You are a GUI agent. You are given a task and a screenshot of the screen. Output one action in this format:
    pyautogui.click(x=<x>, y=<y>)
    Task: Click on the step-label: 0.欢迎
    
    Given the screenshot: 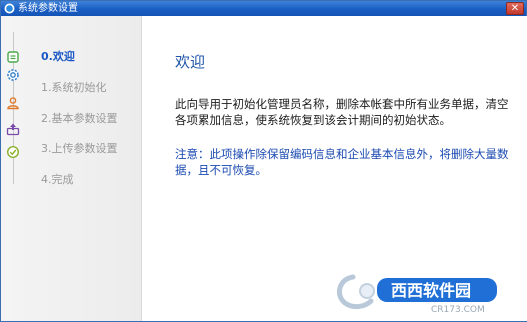 What is the action you would take?
    pyautogui.click(x=58, y=56)
    